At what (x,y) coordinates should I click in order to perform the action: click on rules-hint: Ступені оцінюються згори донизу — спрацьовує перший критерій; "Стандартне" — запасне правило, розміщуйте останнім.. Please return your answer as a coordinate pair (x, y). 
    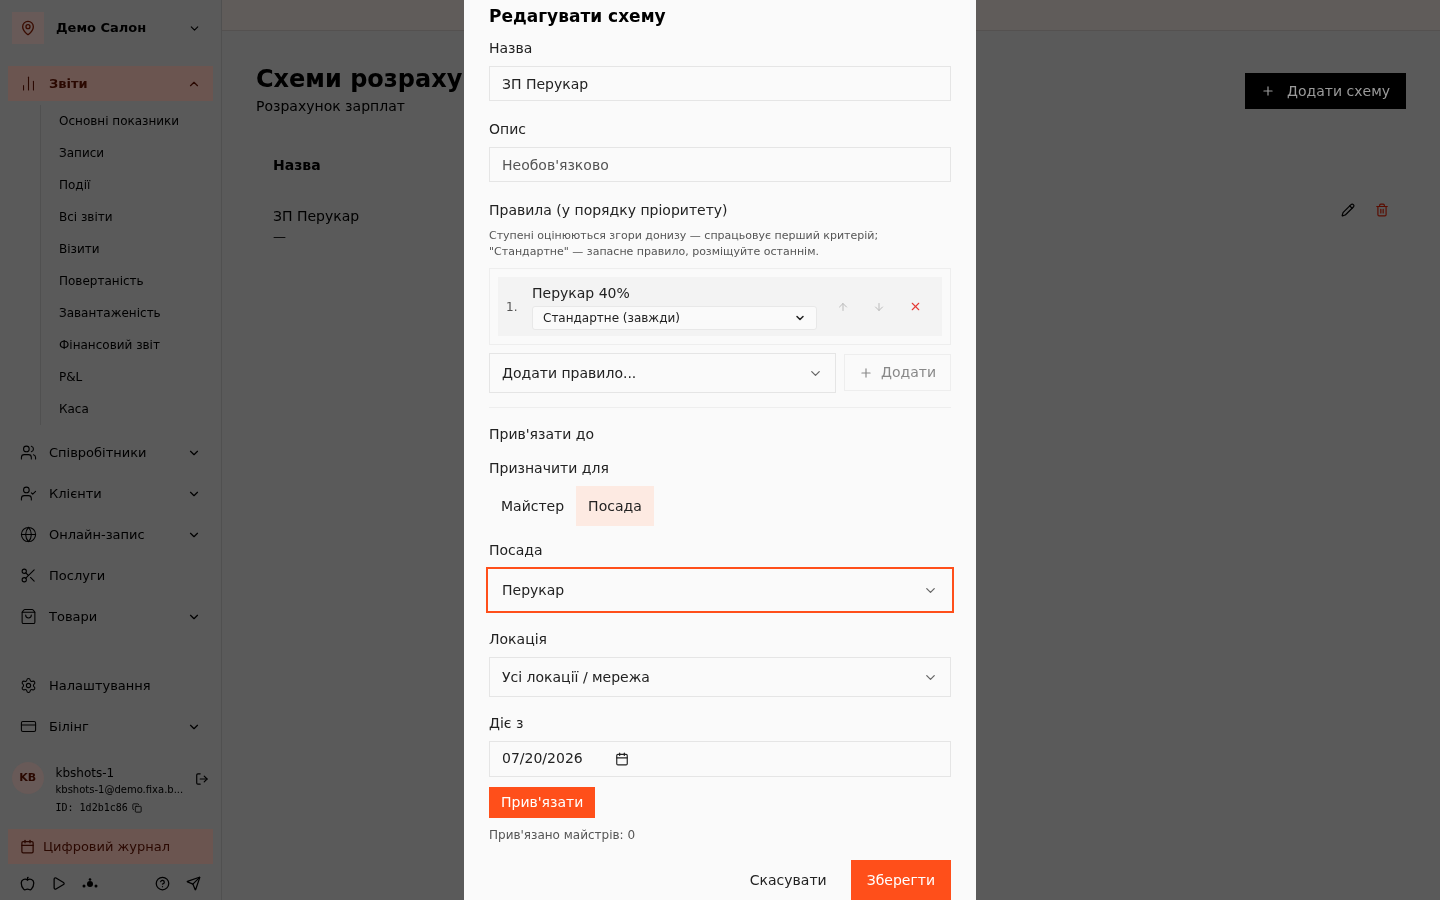
    Looking at the image, I should click on (684, 244).